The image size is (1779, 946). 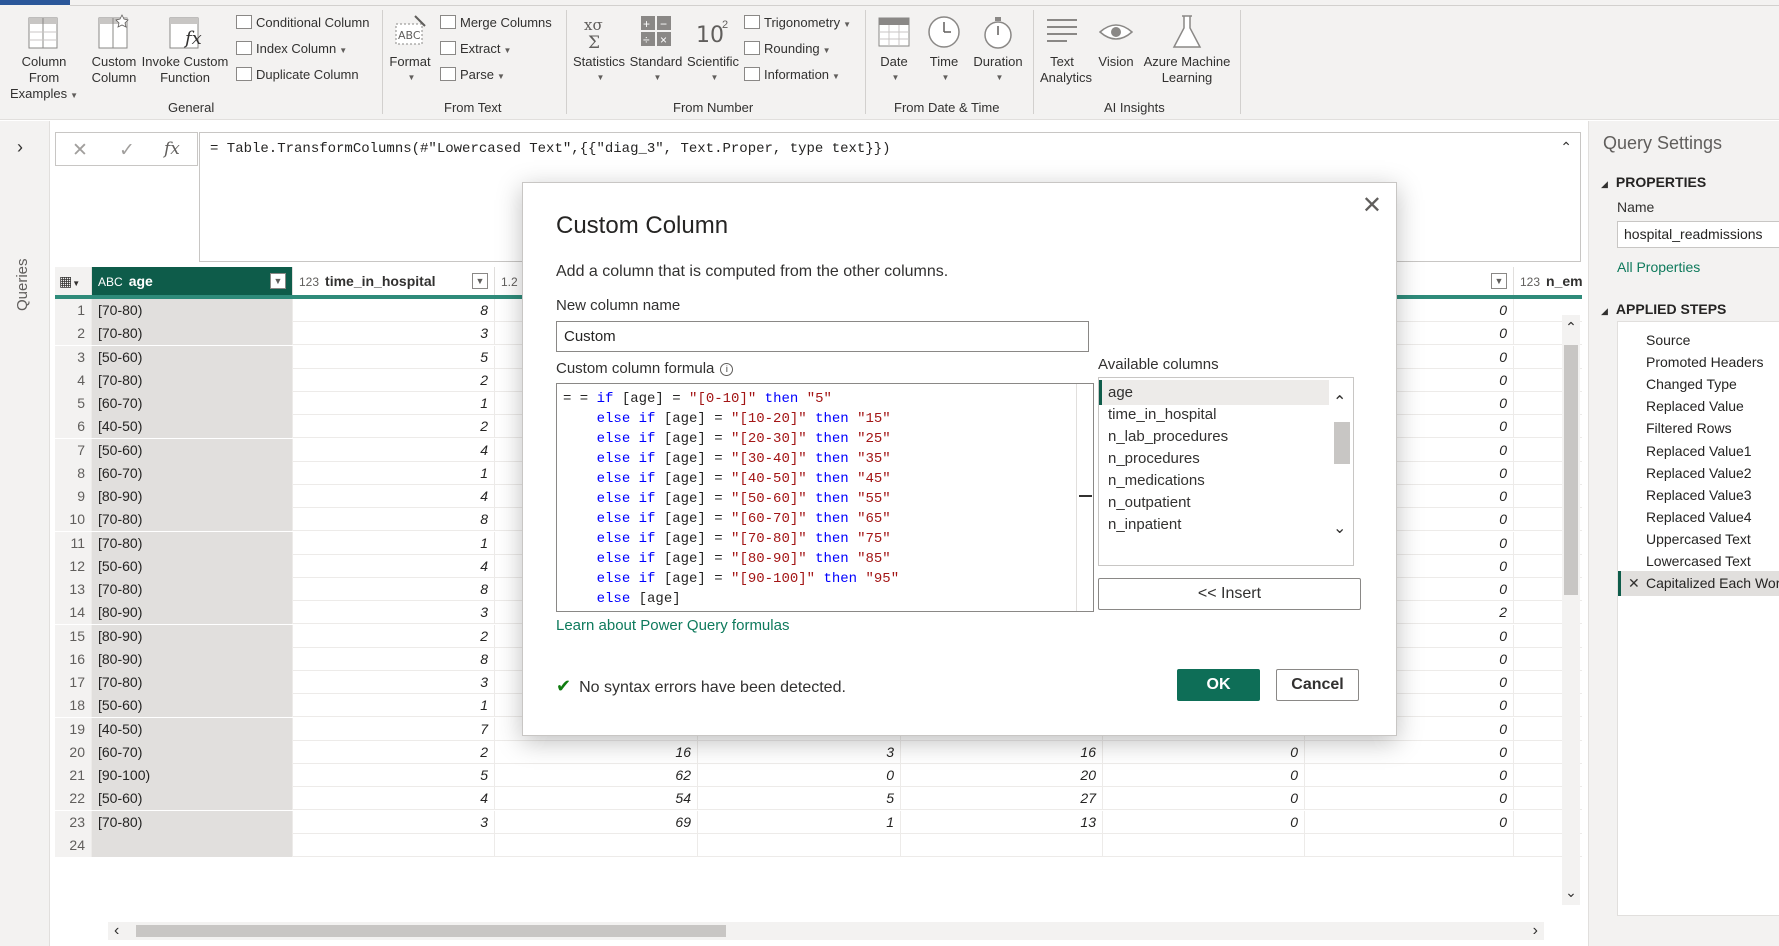 I want to click on available-column-item: time_in_hospital, so click(x=1214, y=414).